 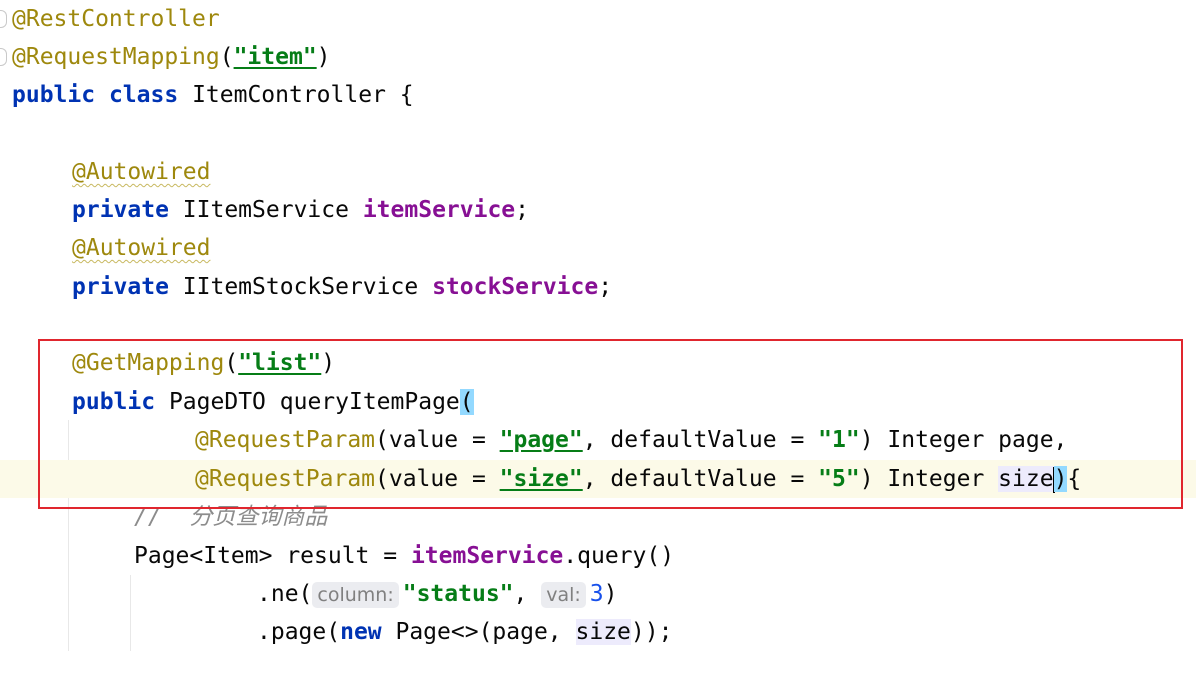 What do you see at coordinates (598, 19) in the screenshot?
I see `code-line: @RestController` at bounding box center [598, 19].